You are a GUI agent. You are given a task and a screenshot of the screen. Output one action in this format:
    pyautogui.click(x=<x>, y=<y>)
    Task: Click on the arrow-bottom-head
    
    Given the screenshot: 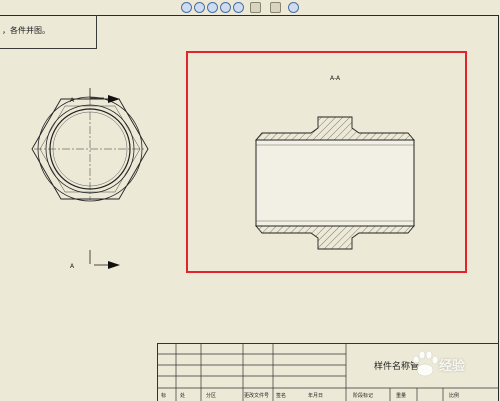 What is the action you would take?
    pyautogui.click(x=114, y=265)
    